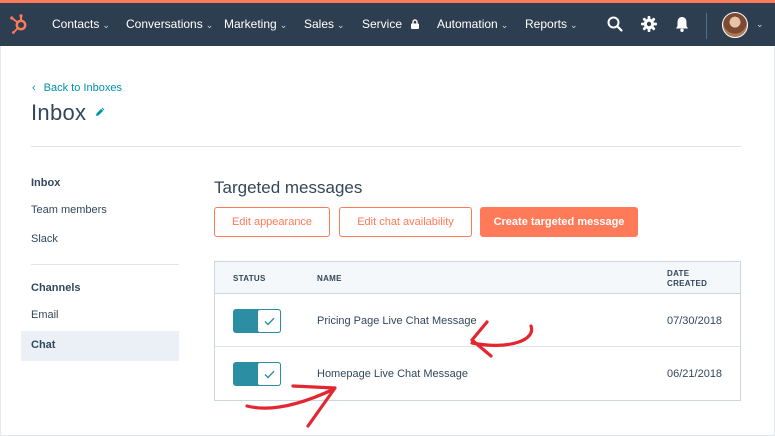  I want to click on column-header-date-line1: DATE, so click(678, 273).